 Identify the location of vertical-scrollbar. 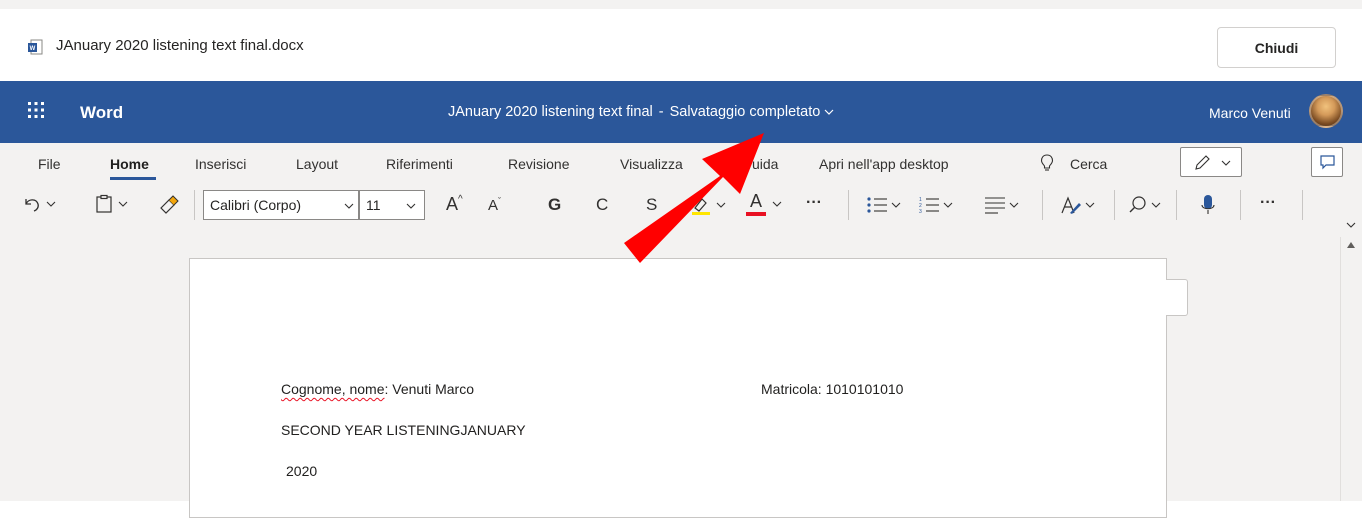
(1351, 369).